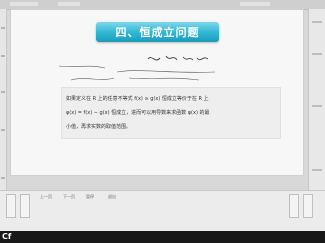 Image resolution: width=325 pixels, height=243 pixels. What do you see at coordinates (112, 197) in the screenshot?
I see `control-exit: 退出` at bounding box center [112, 197].